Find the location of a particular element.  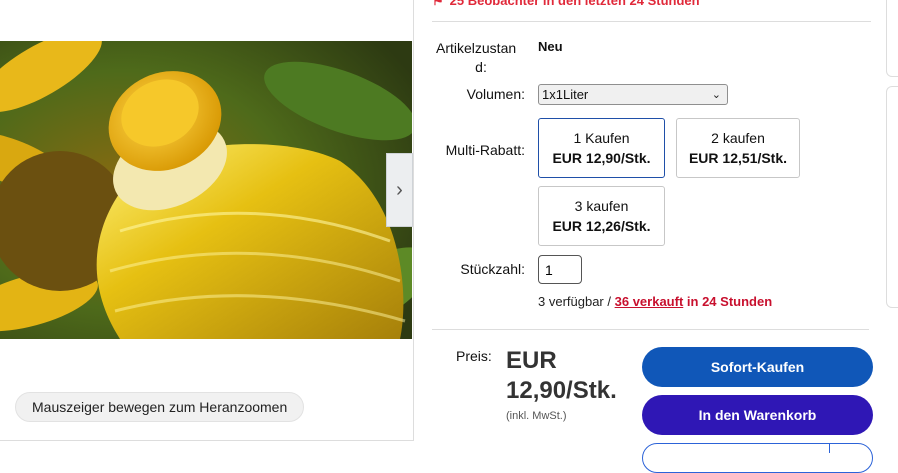

chevron-down-icon: ⌄ is located at coordinates (716, 95).